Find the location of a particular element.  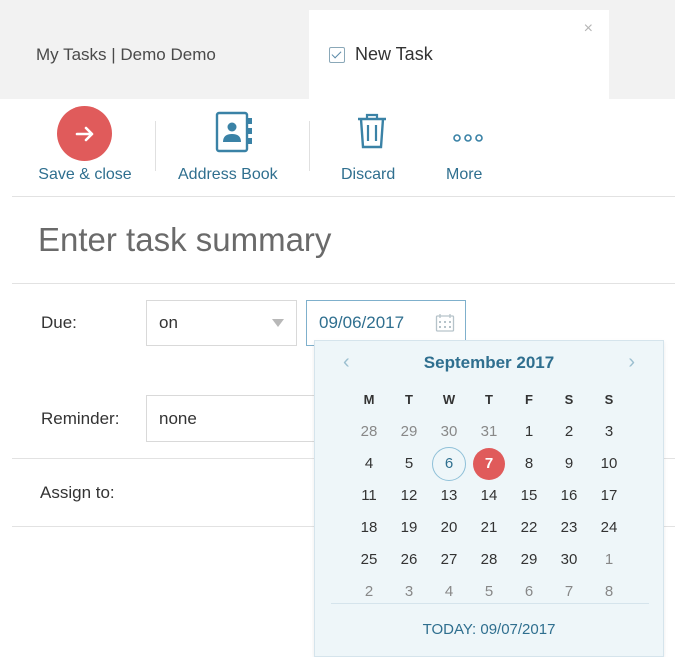

trash-icon is located at coordinates (372, 133).